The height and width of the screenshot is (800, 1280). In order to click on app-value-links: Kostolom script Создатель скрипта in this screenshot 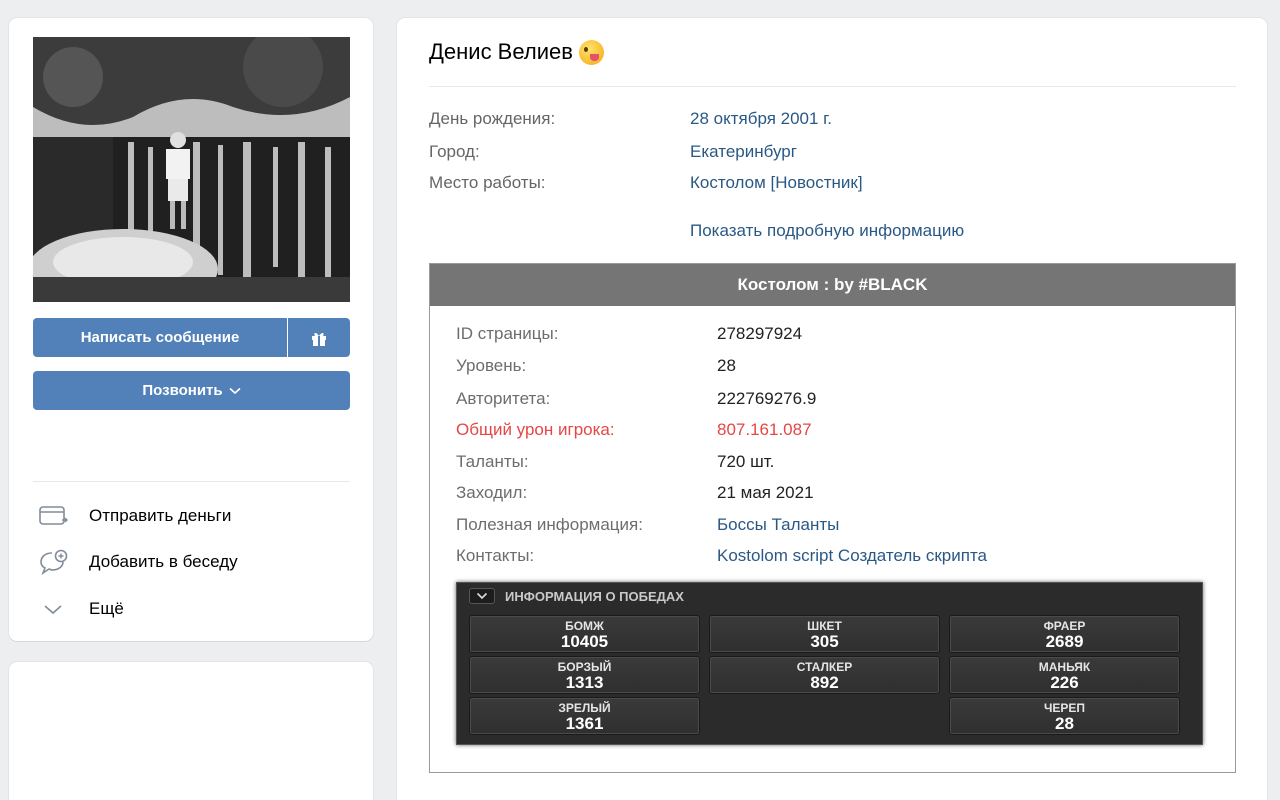, I will do `click(852, 556)`.